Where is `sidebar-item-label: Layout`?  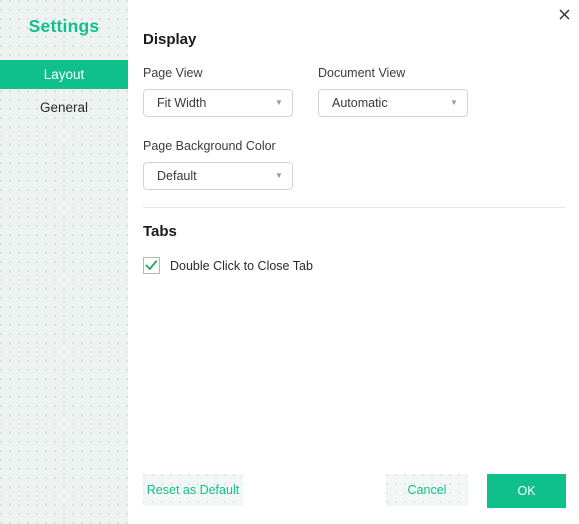
sidebar-item-label: Layout is located at coordinates (64, 74).